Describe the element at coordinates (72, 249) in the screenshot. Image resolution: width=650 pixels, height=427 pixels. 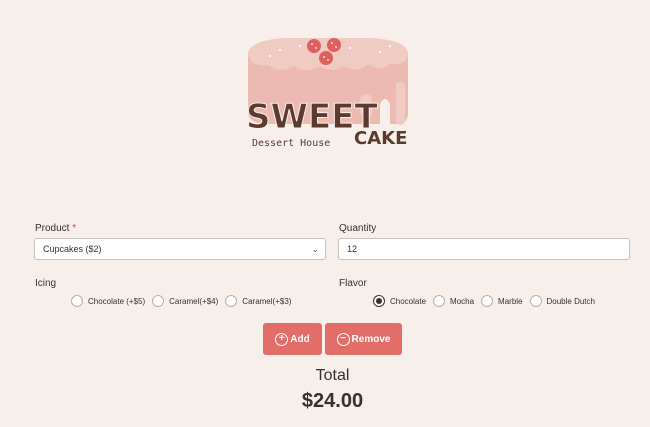
I see `product-select-value: Cupcakes ($2)` at that location.